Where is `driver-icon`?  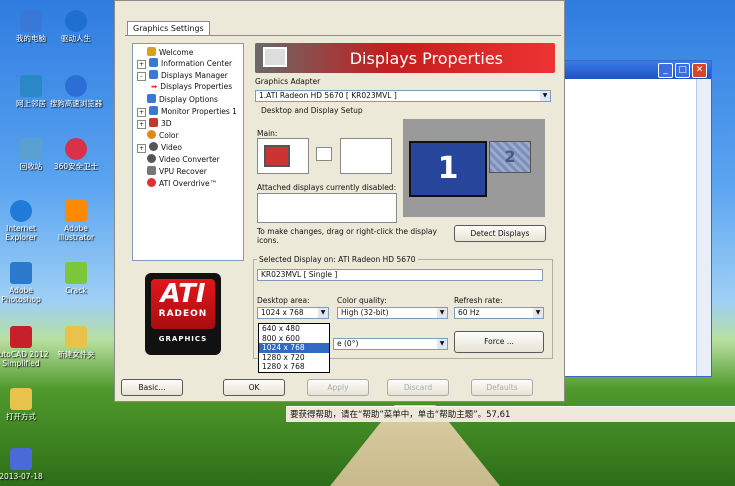
driver-icon is located at coordinates (76, 21).